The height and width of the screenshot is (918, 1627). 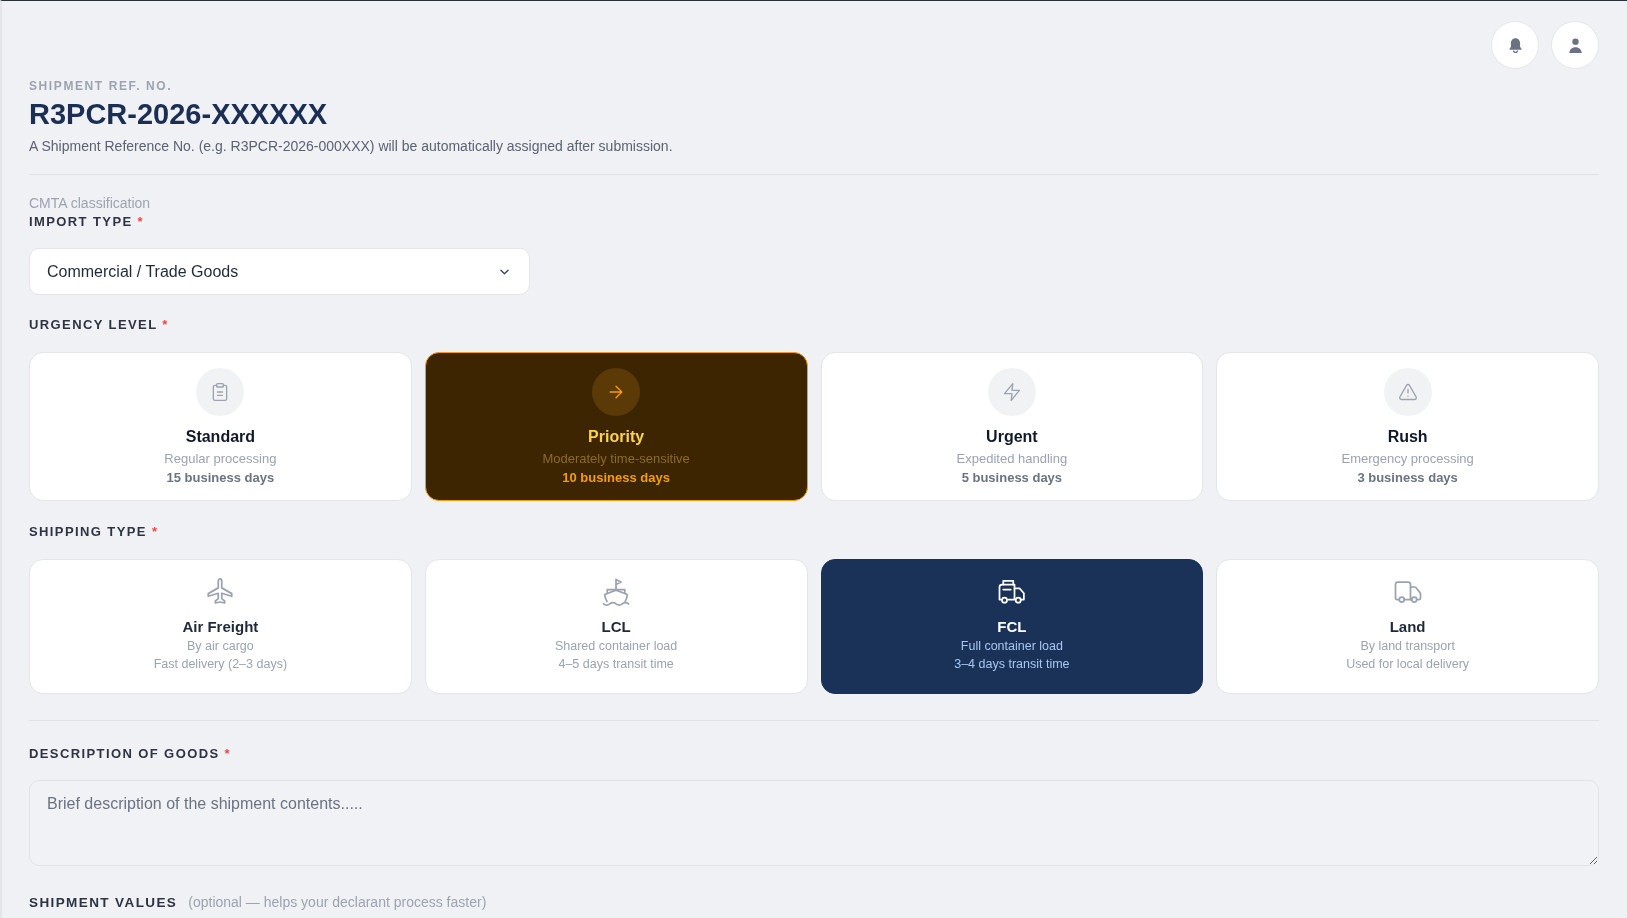 I want to click on option-title: Air Freight, so click(x=220, y=627).